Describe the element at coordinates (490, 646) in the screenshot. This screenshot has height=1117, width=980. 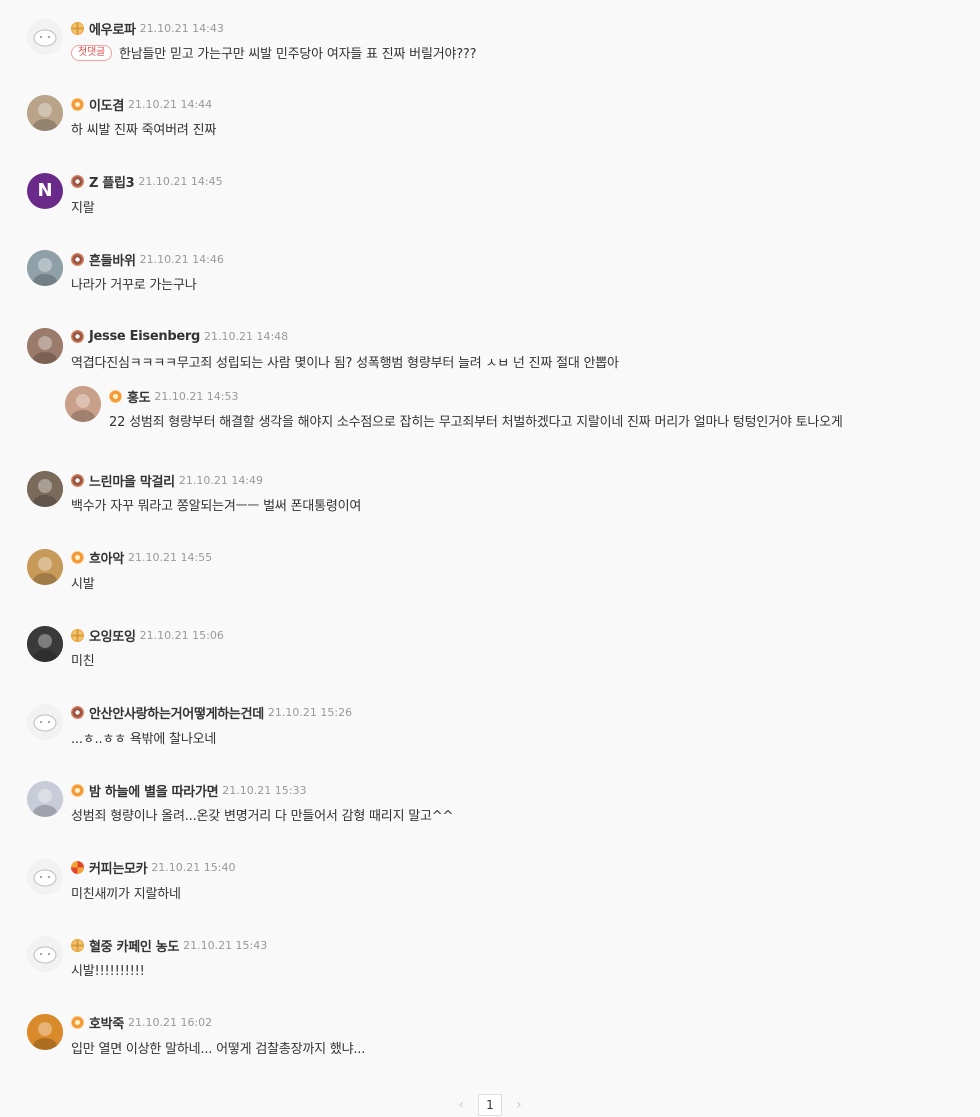
I see `comment-item: 오잉또잉 21.10.21 15:06 미친` at that location.